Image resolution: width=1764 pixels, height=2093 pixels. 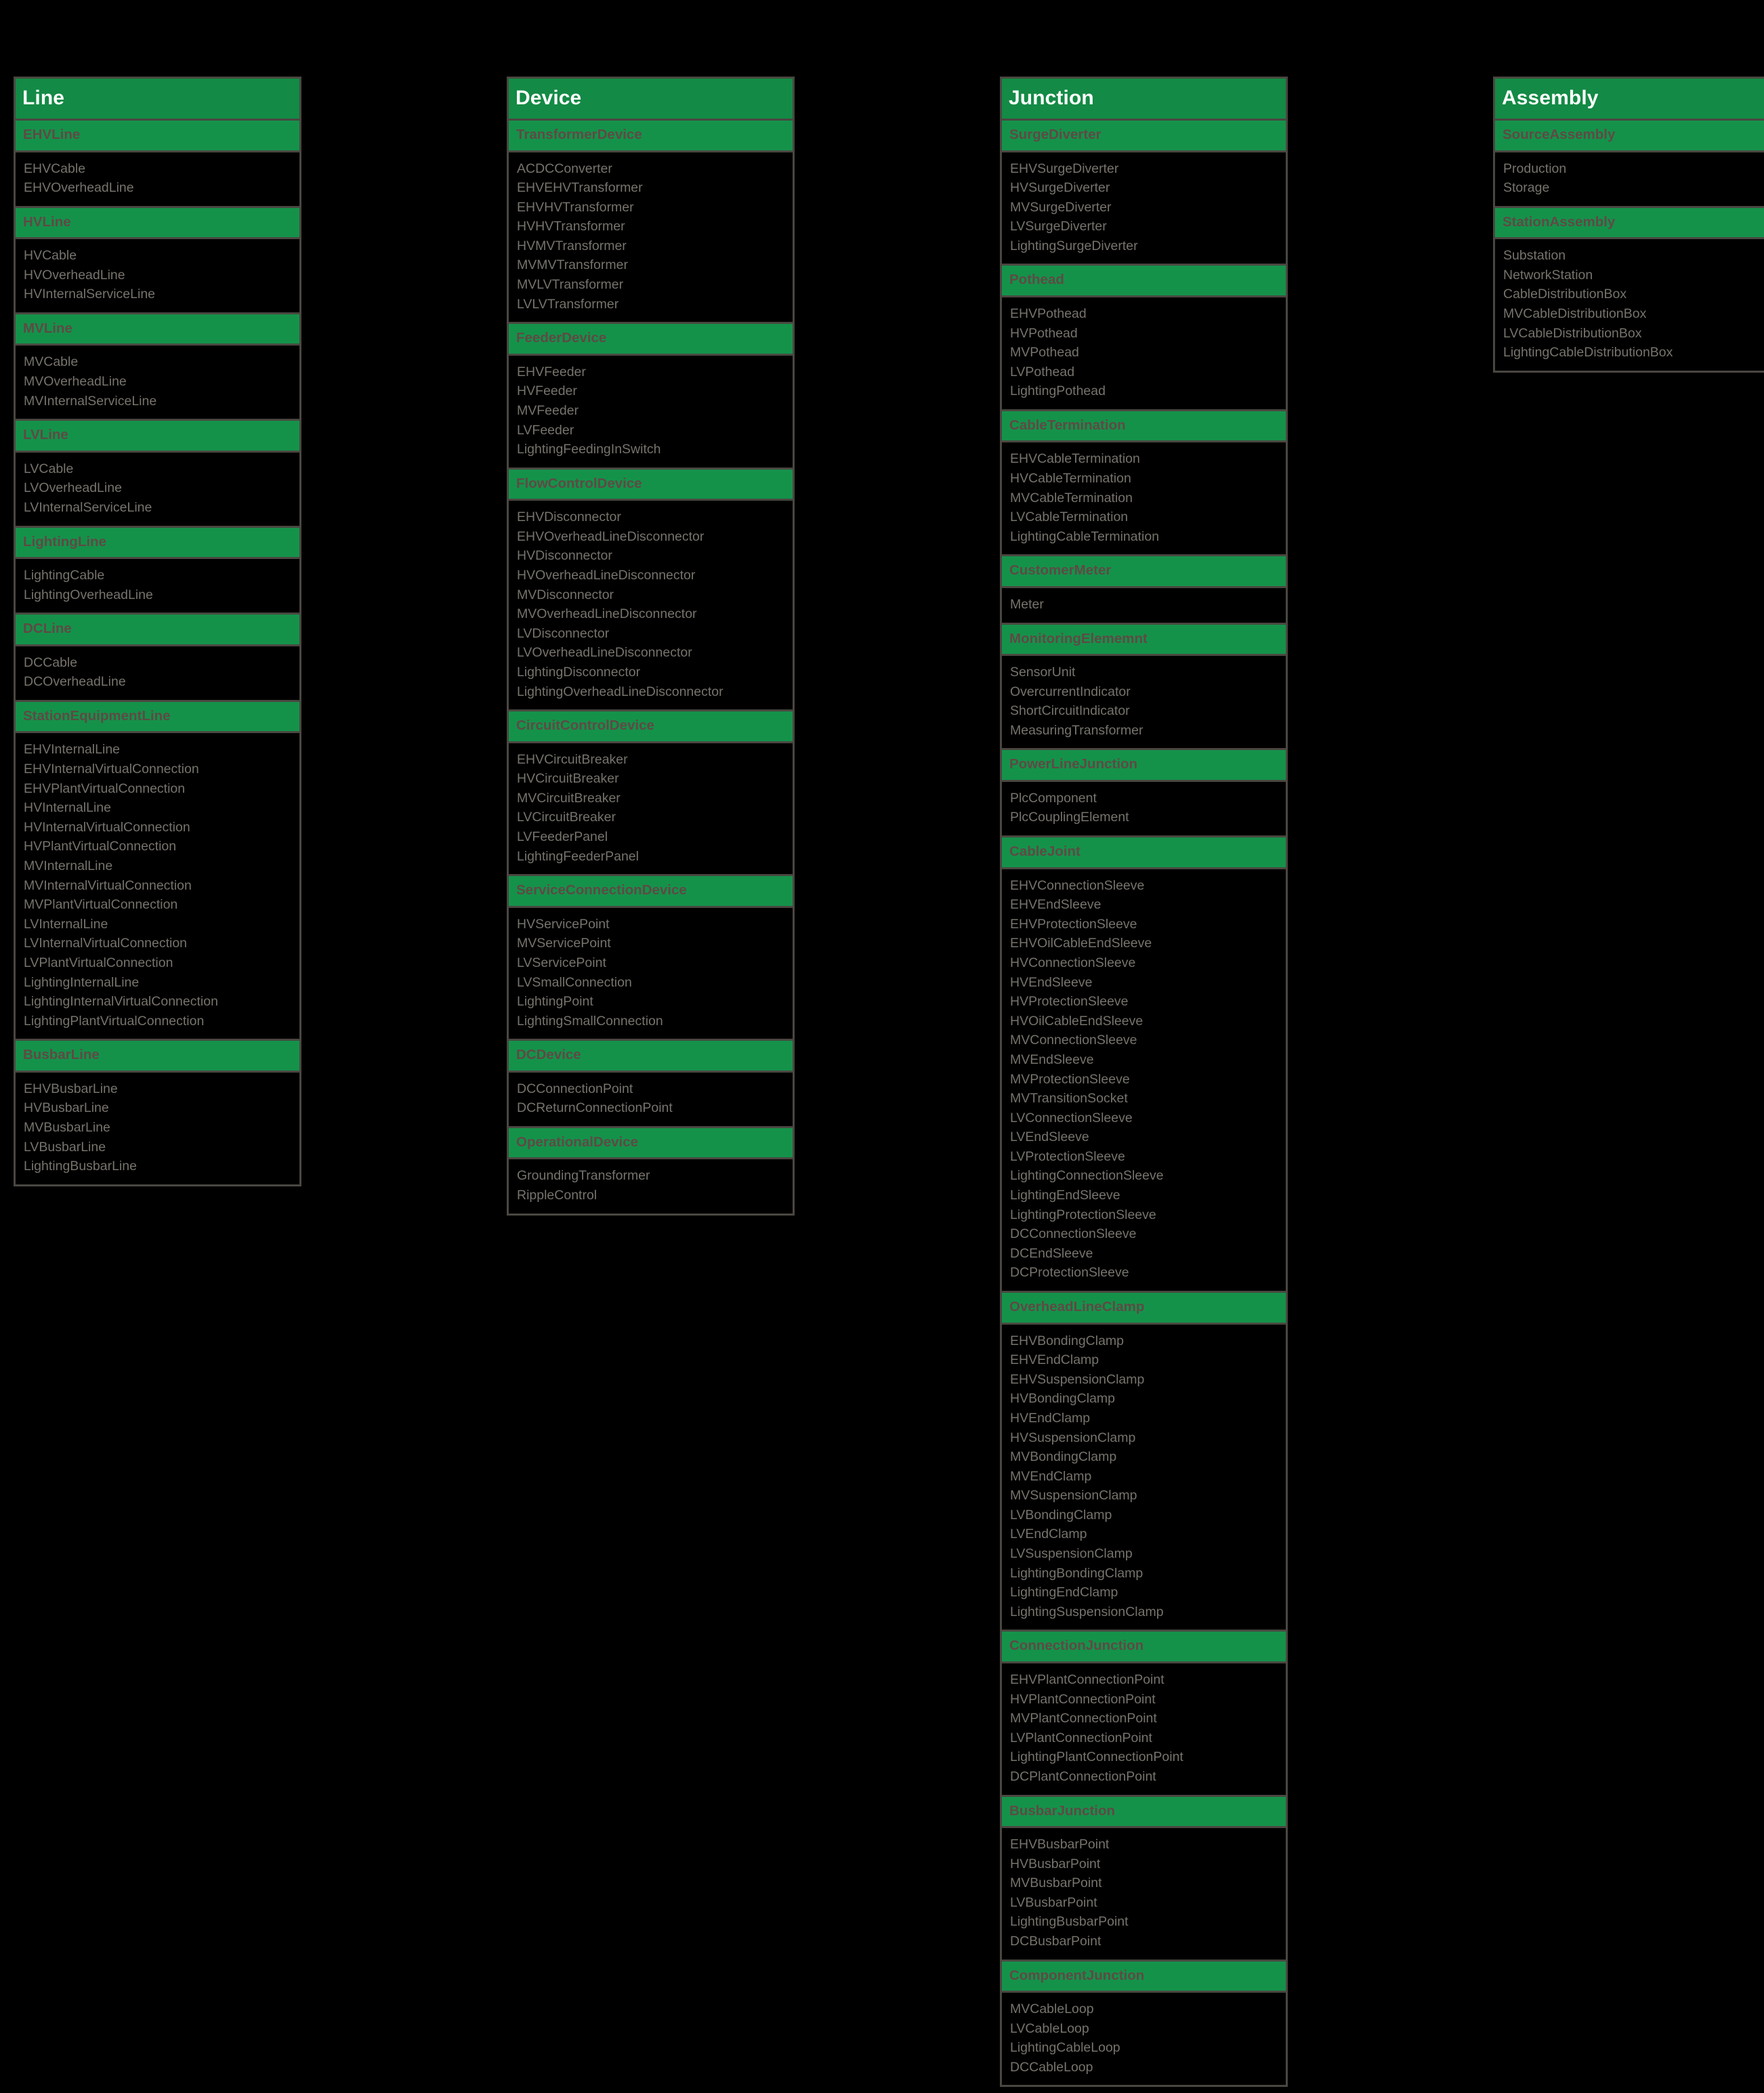 I want to click on list-item: HVBusbarLine, so click(x=158, y=1108).